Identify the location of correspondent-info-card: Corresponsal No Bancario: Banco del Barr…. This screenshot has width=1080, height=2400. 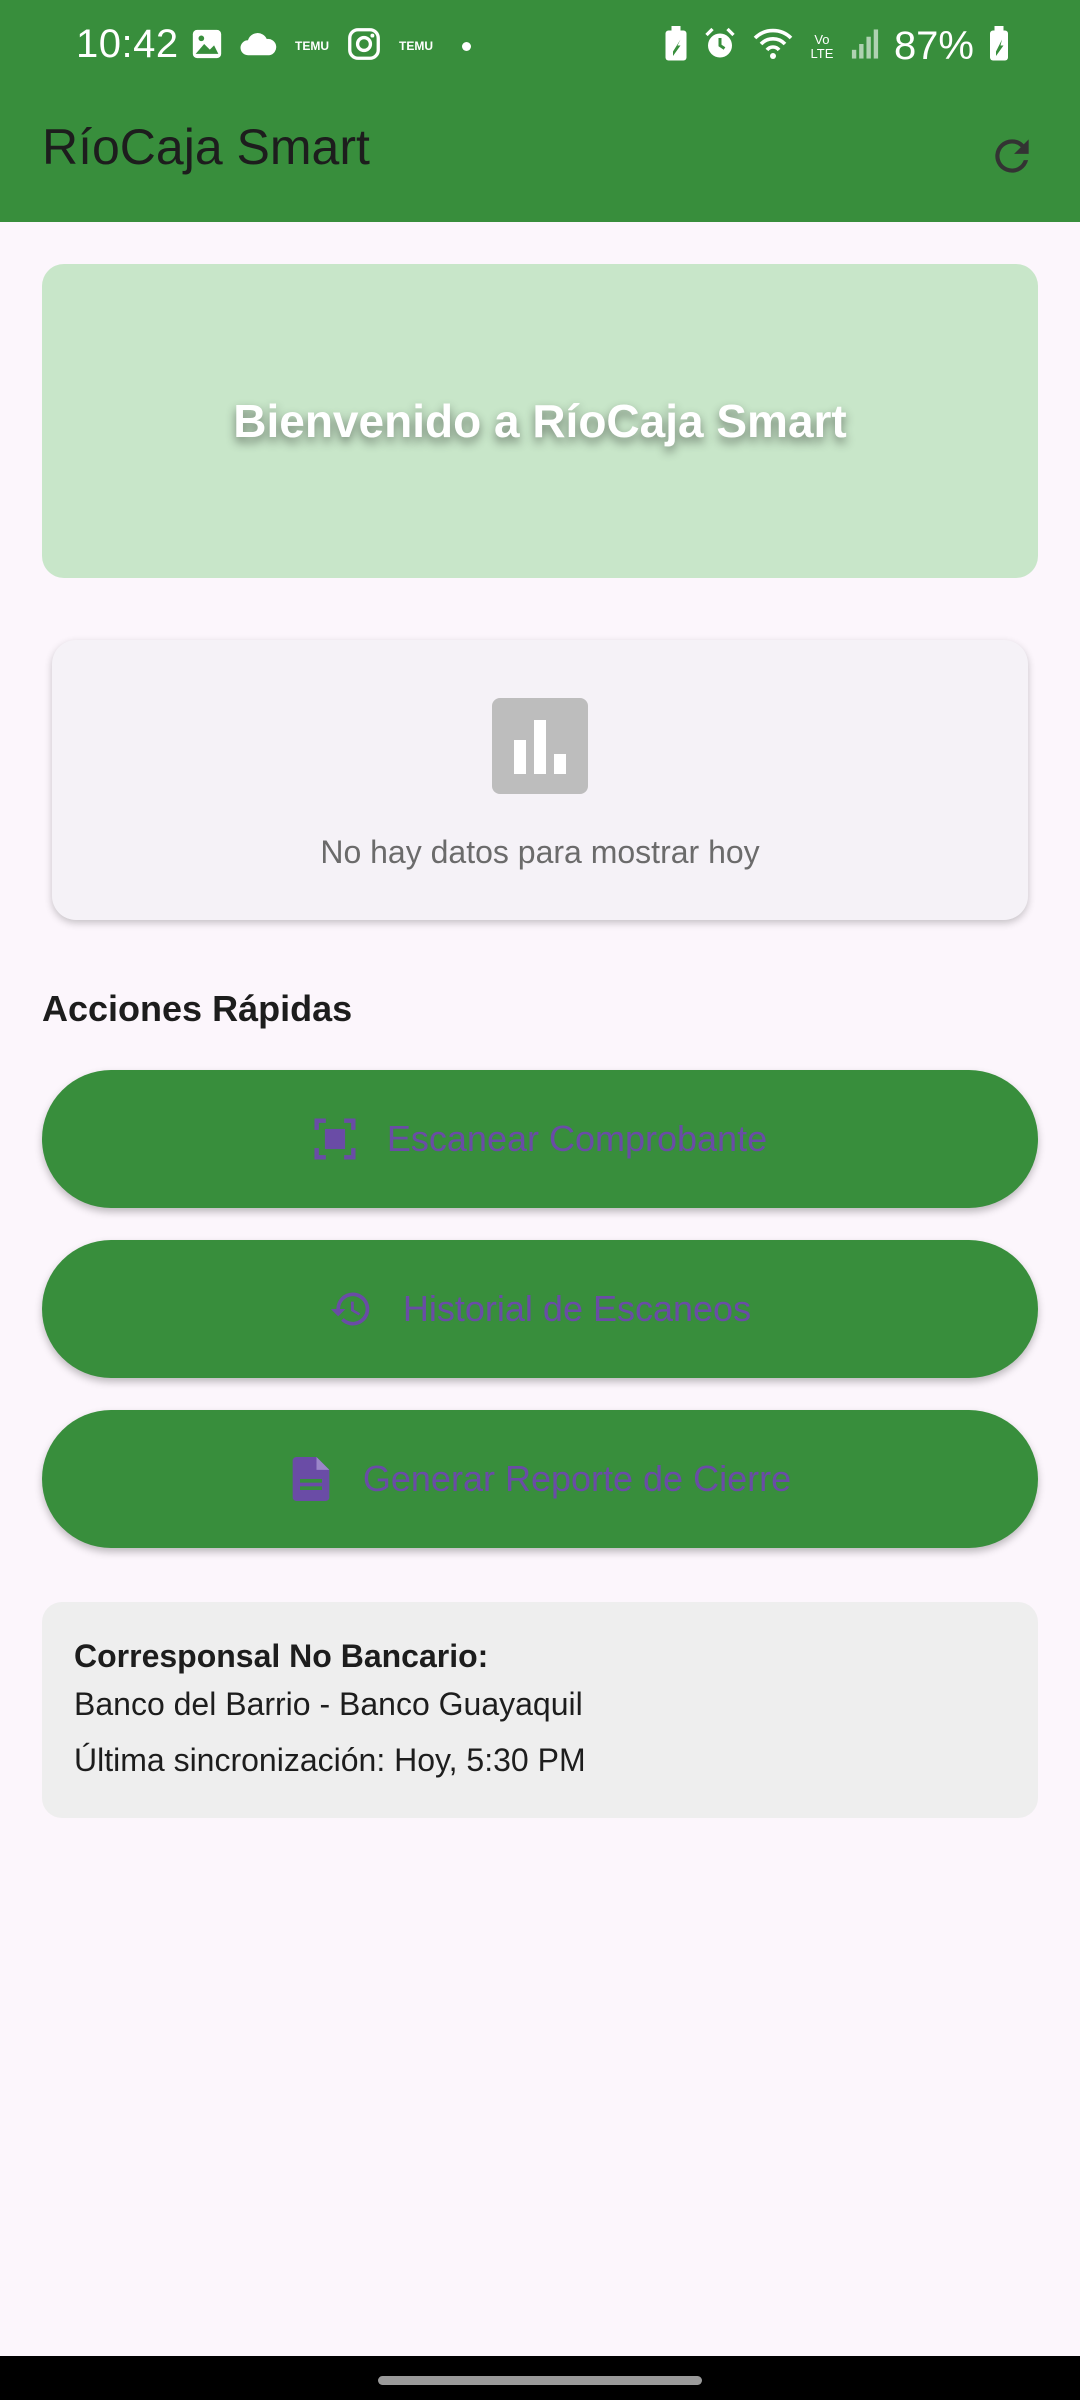
(540, 1710).